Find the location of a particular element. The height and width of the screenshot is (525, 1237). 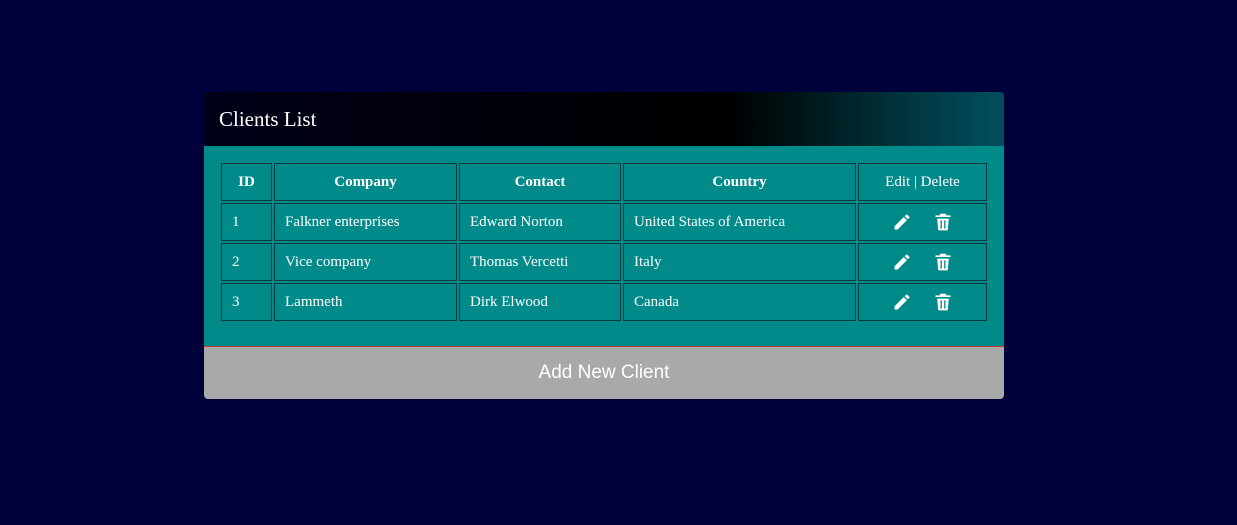

cell-contact: Edward Norton is located at coordinates (540, 222).